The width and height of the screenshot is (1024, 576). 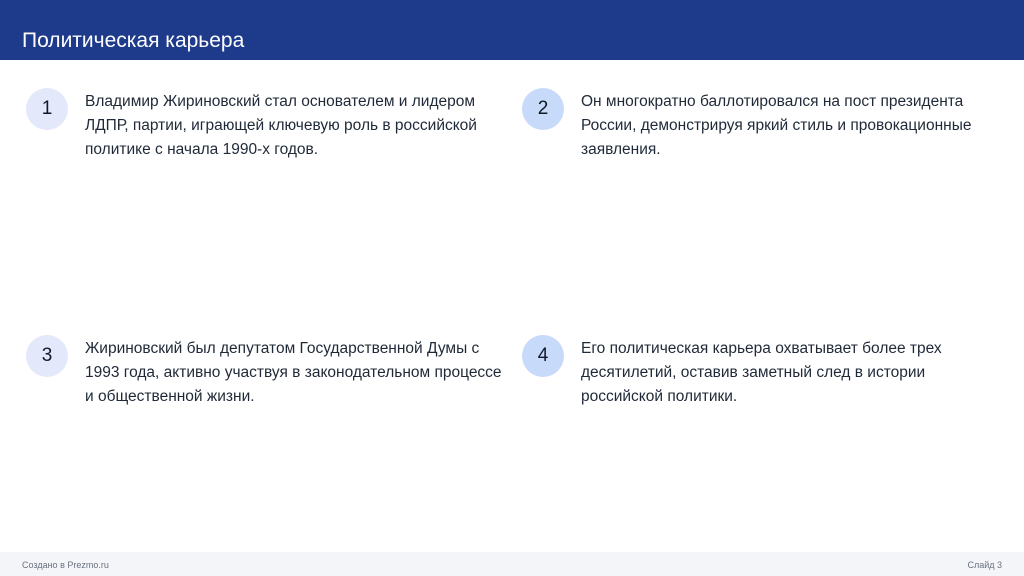 I want to click on number-badge: 3, so click(x=47, y=356).